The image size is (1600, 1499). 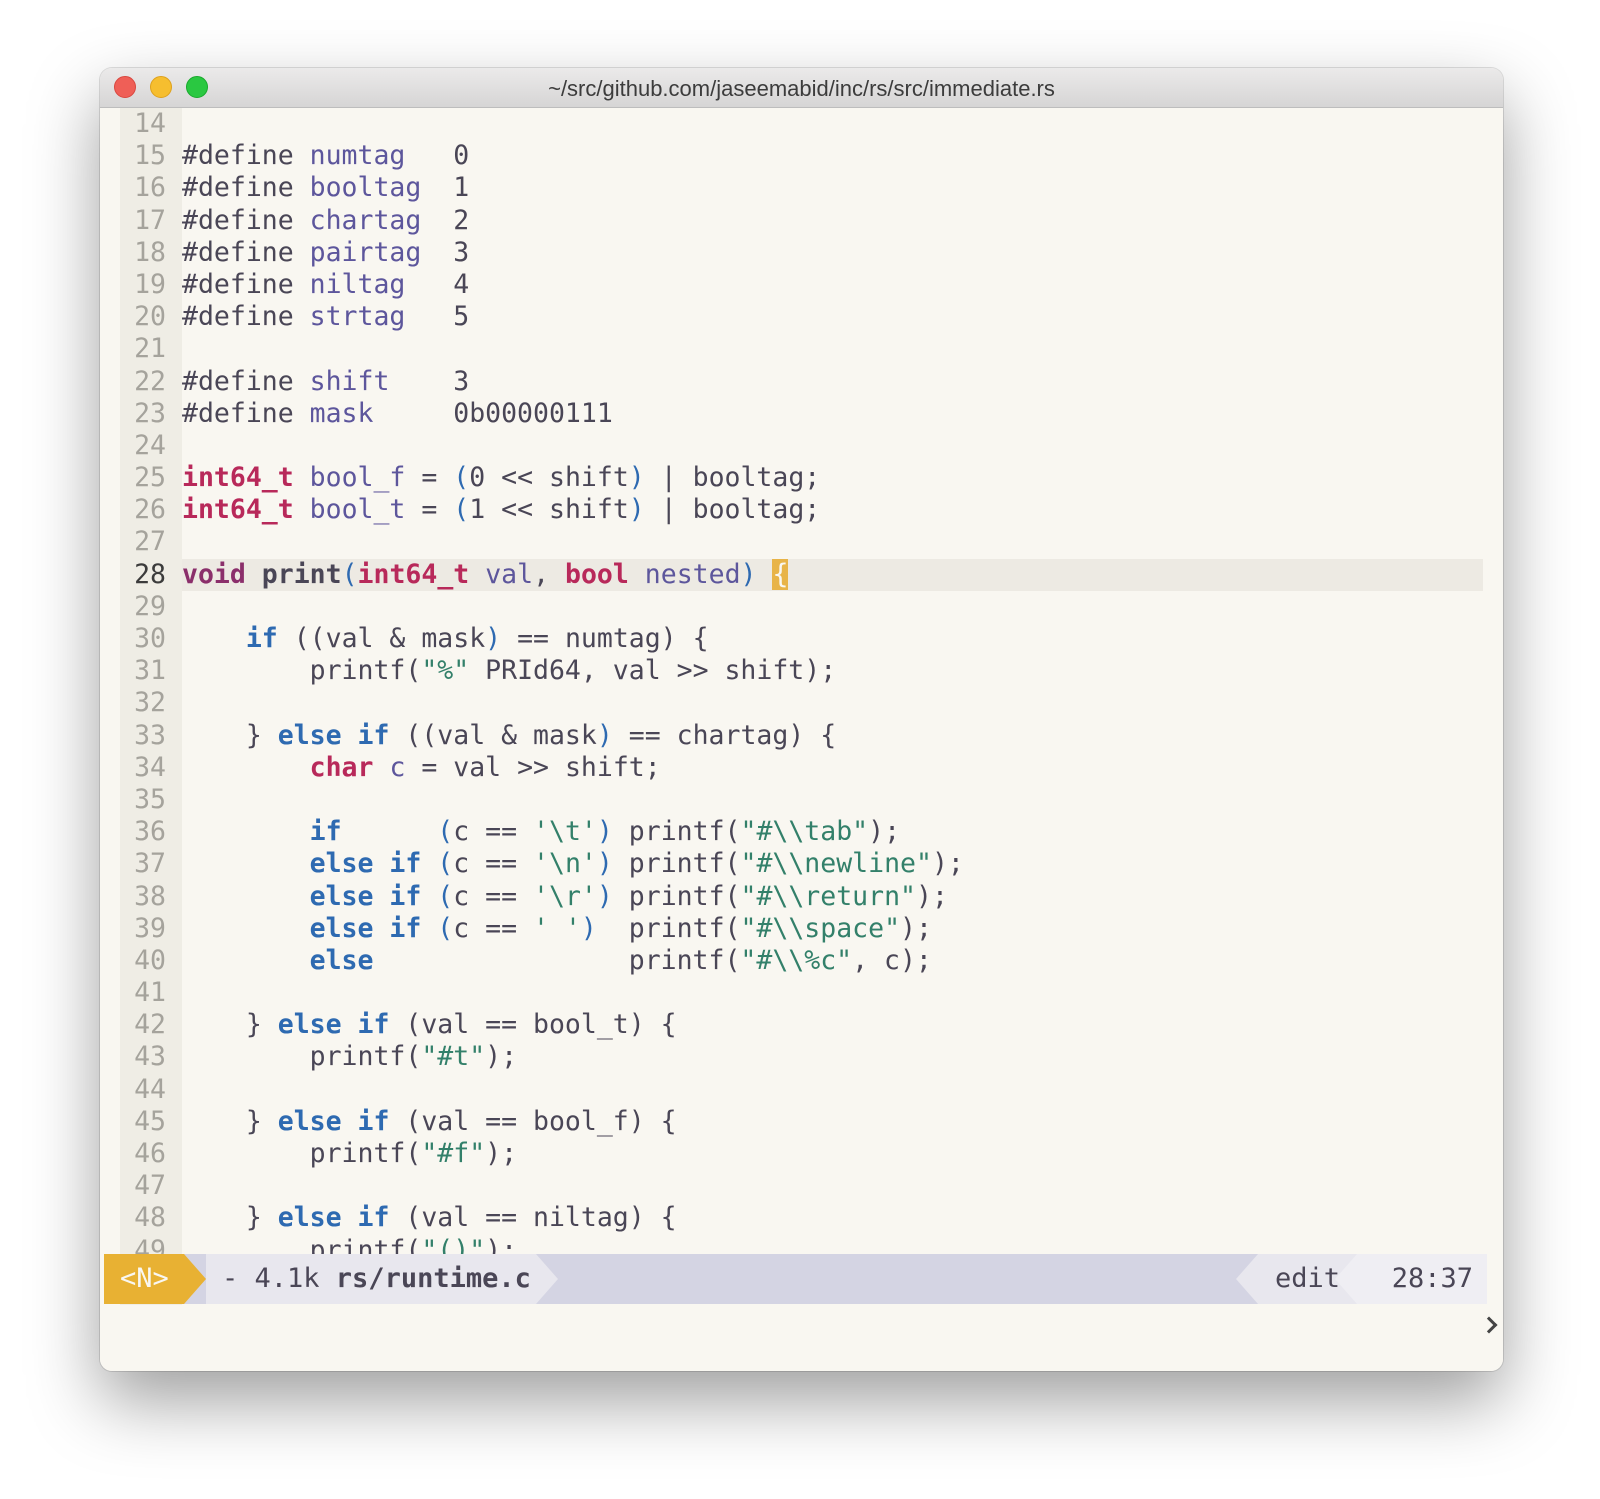 I want to click on code-line: 36 if (c == '\t') printf("#\\tab");, so click(x=801, y=832).